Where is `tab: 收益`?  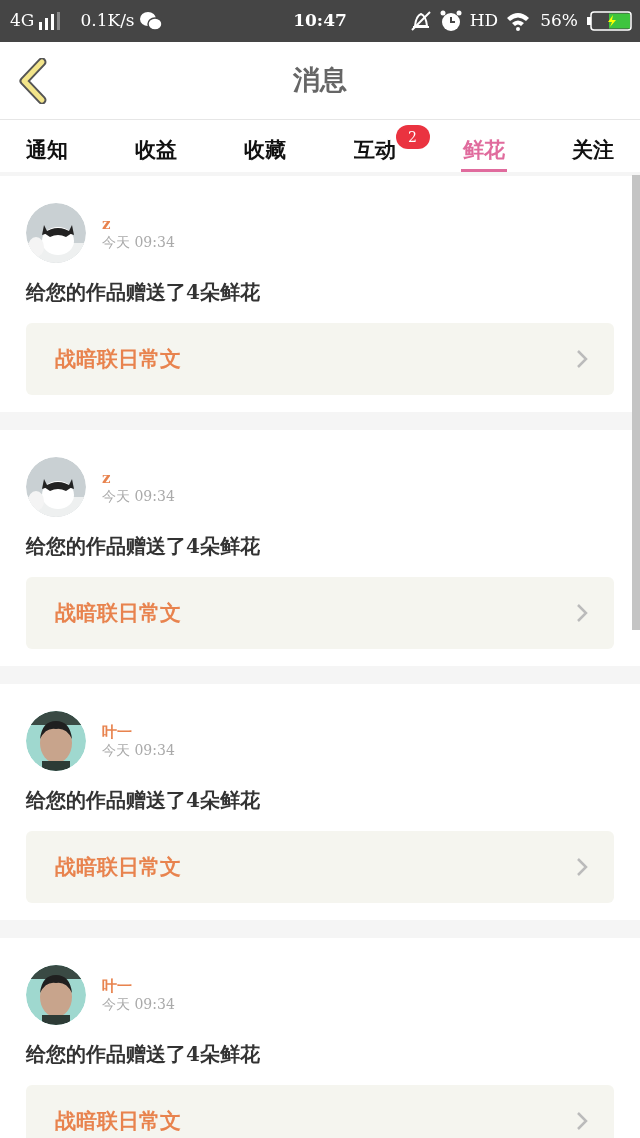 tab: 收益 is located at coordinates (156, 153).